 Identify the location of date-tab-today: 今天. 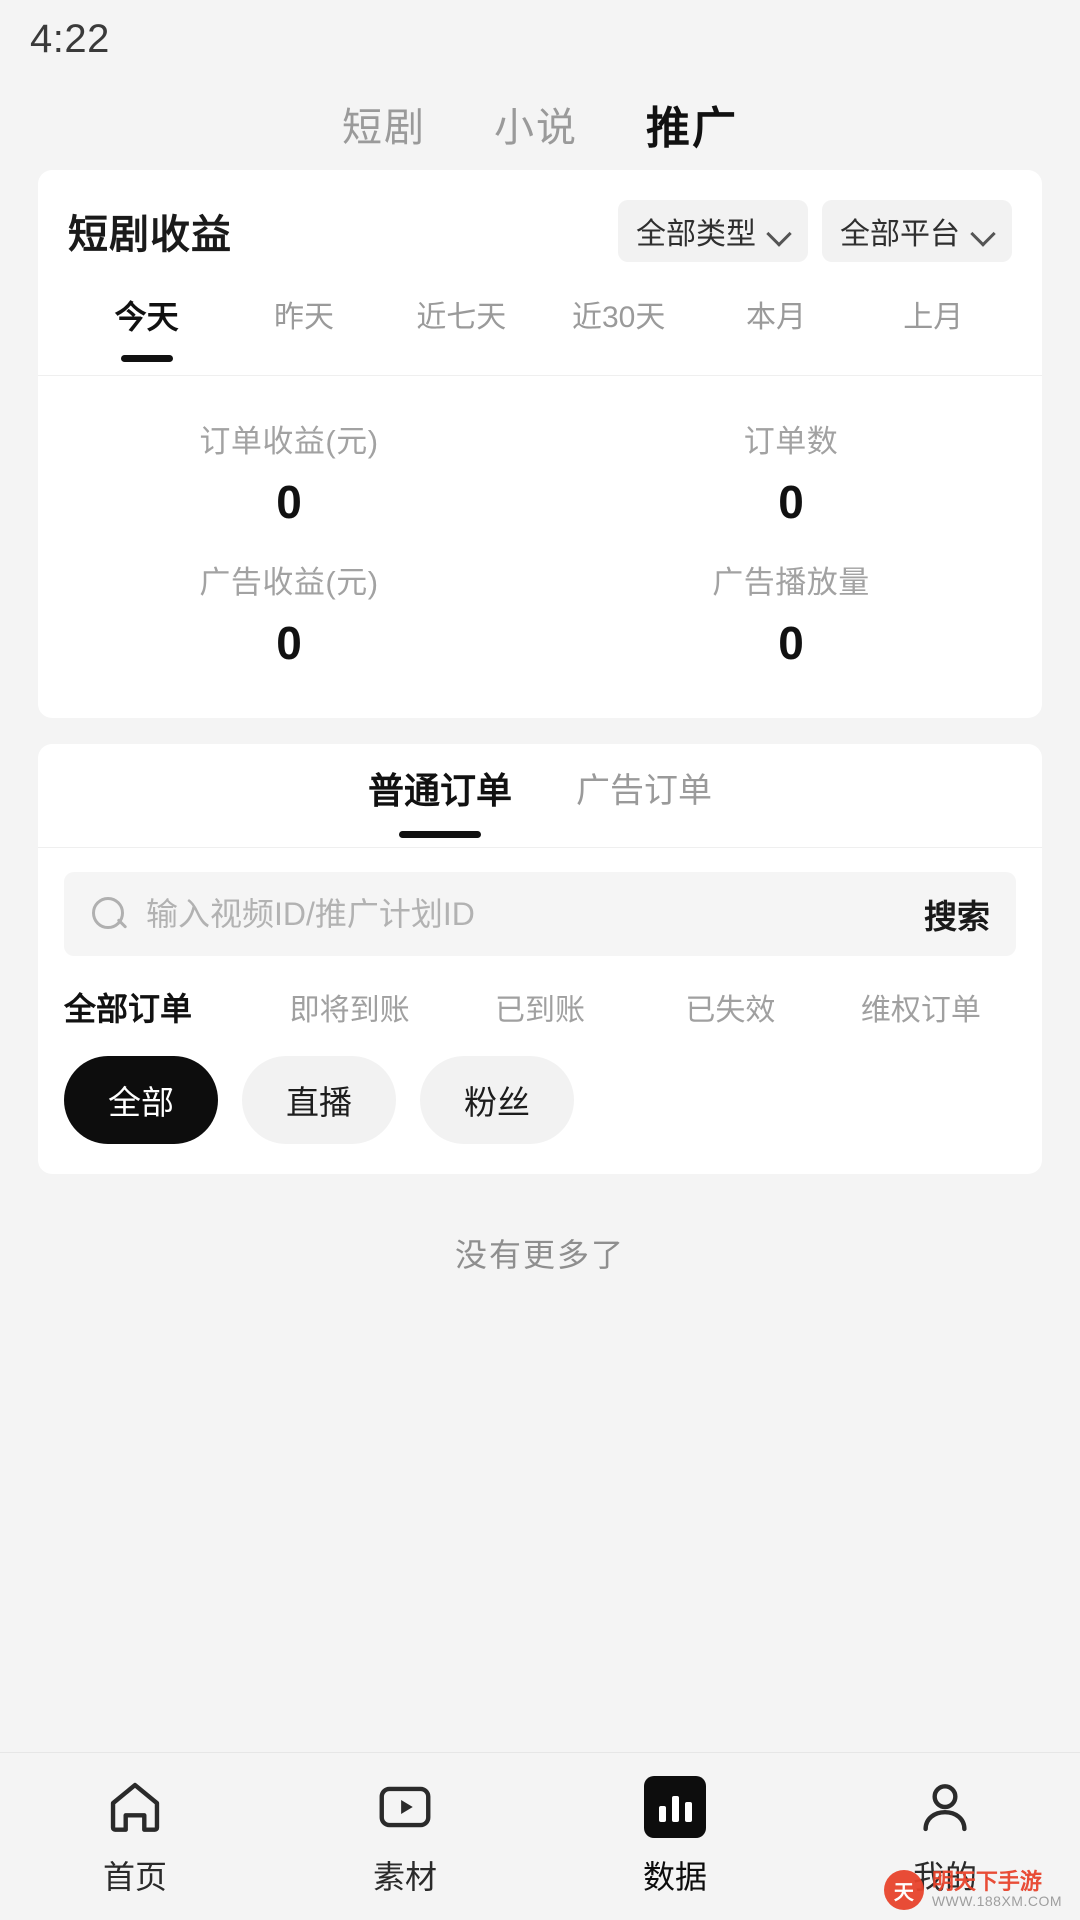
(146, 328).